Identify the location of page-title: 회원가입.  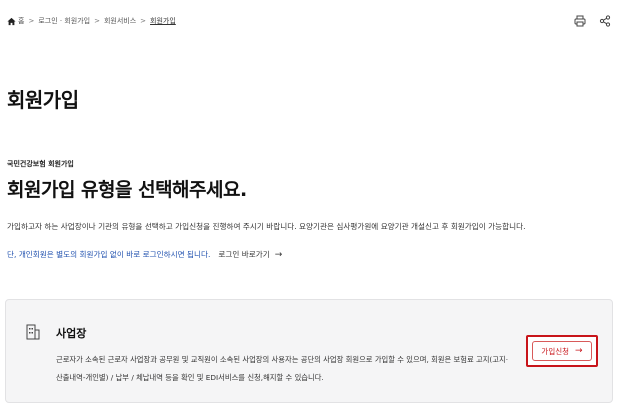
(43, 100).